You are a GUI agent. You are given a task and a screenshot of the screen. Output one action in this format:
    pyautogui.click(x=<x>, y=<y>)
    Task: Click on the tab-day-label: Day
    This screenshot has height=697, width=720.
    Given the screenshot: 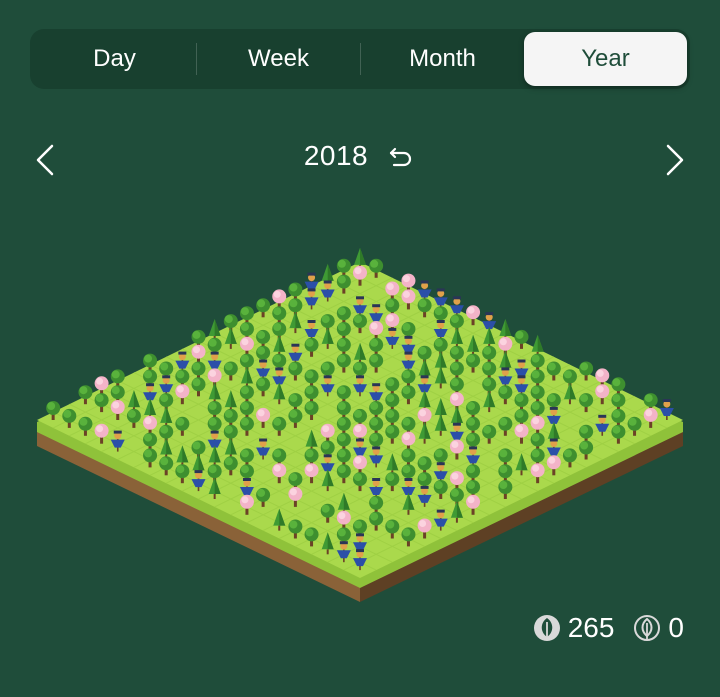 What is the action you would take?
    pyautogui.click(x=114, y=58)
    